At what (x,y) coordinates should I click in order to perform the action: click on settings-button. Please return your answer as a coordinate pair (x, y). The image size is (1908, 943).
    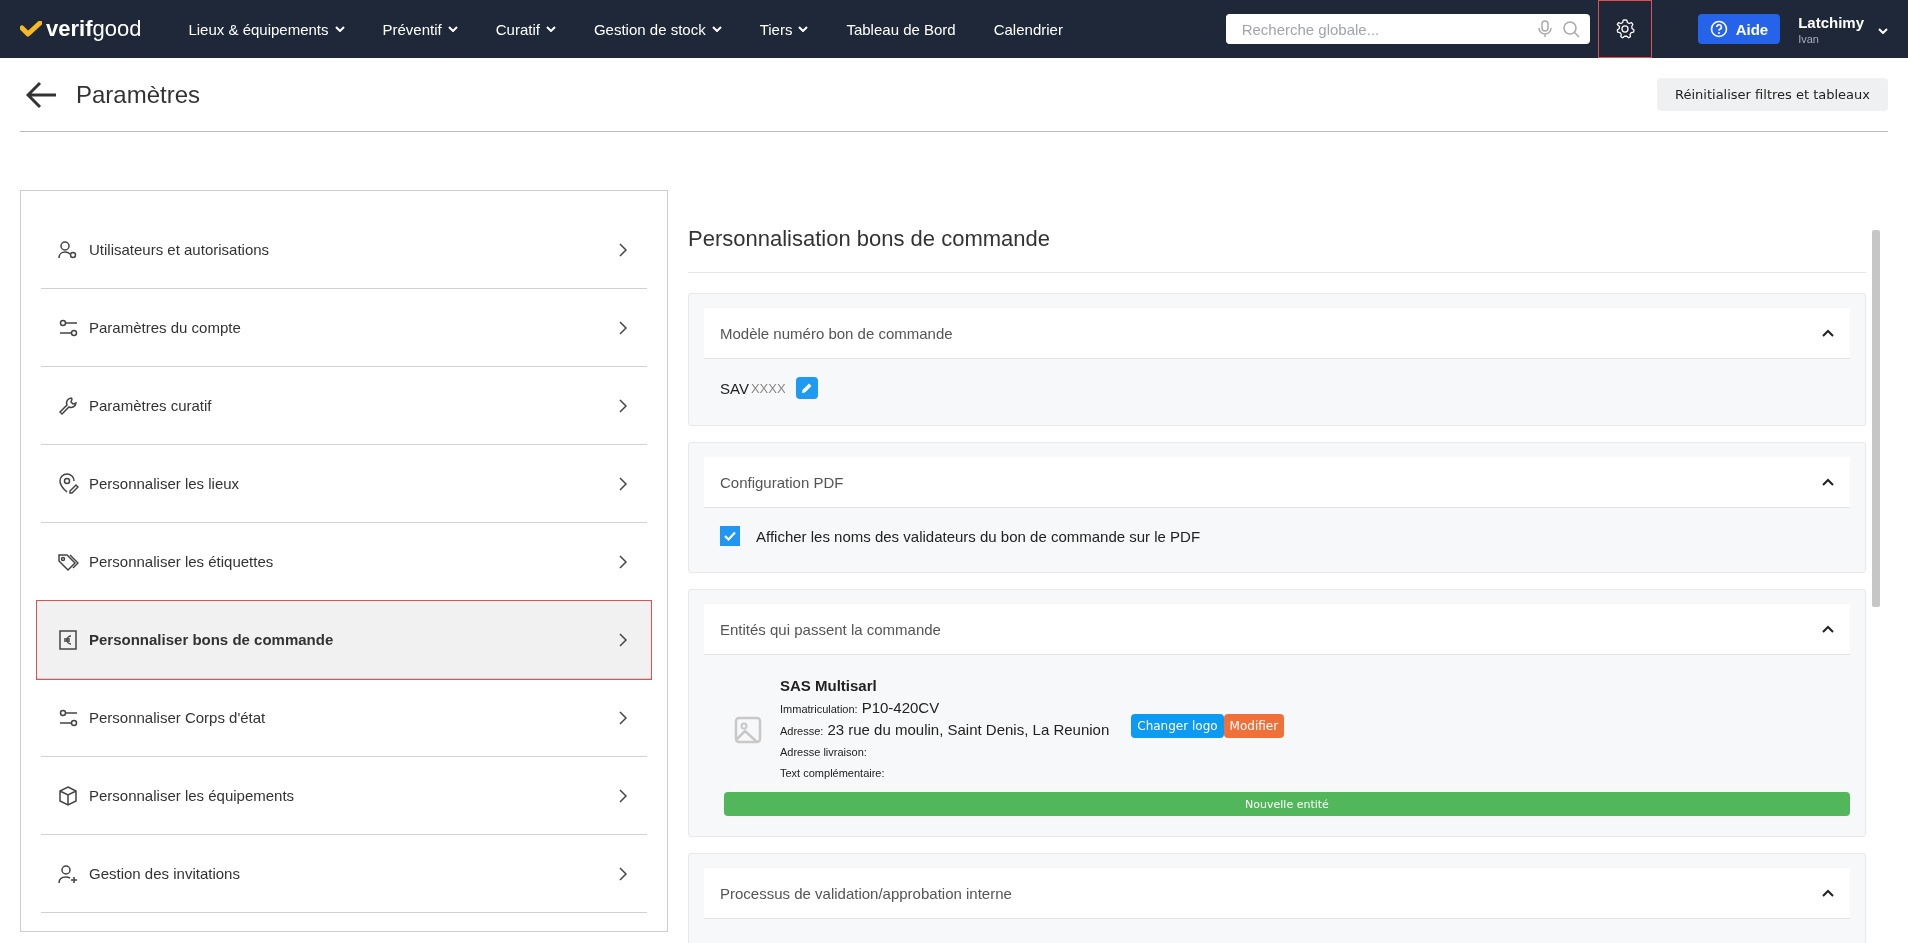
    Looking at the image, I should click on (1624, 29).